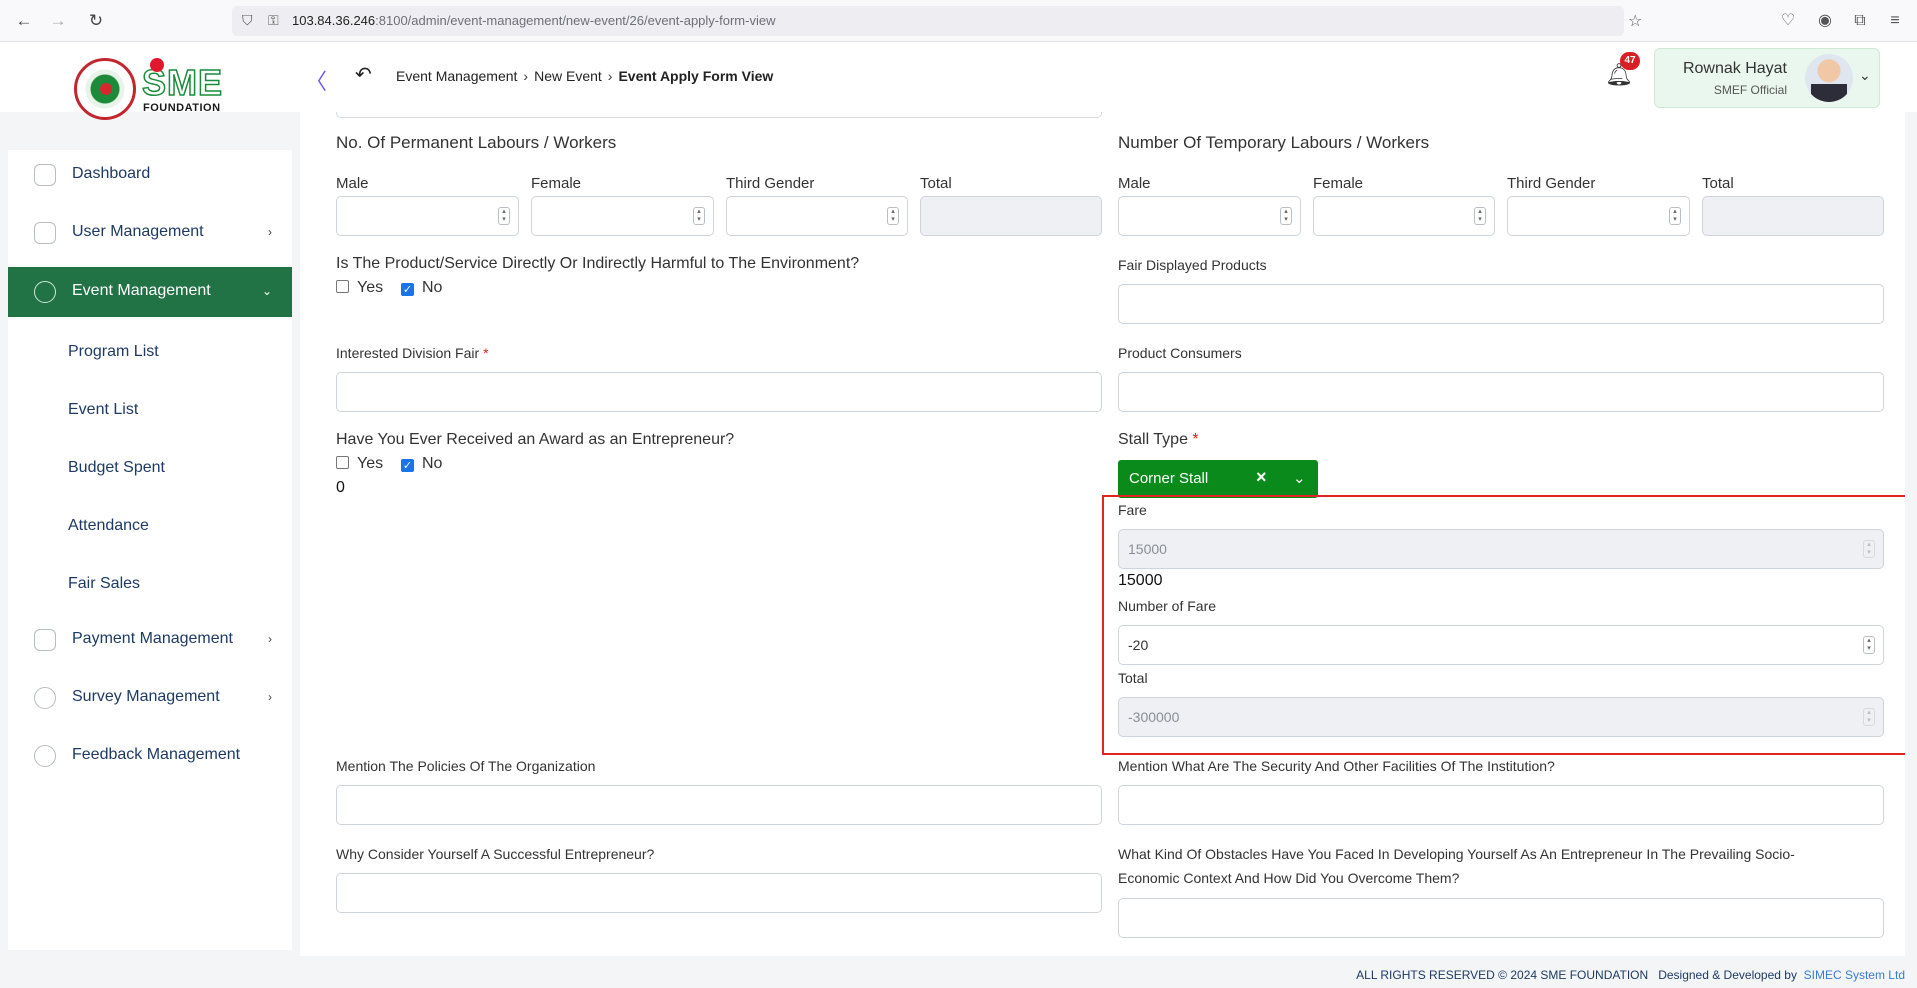 Image resolution: width=1917 pixels, height=988 pixels. I want to click on fair-displayed-products-label: Fair Displayed Products, so click(1192, 265).